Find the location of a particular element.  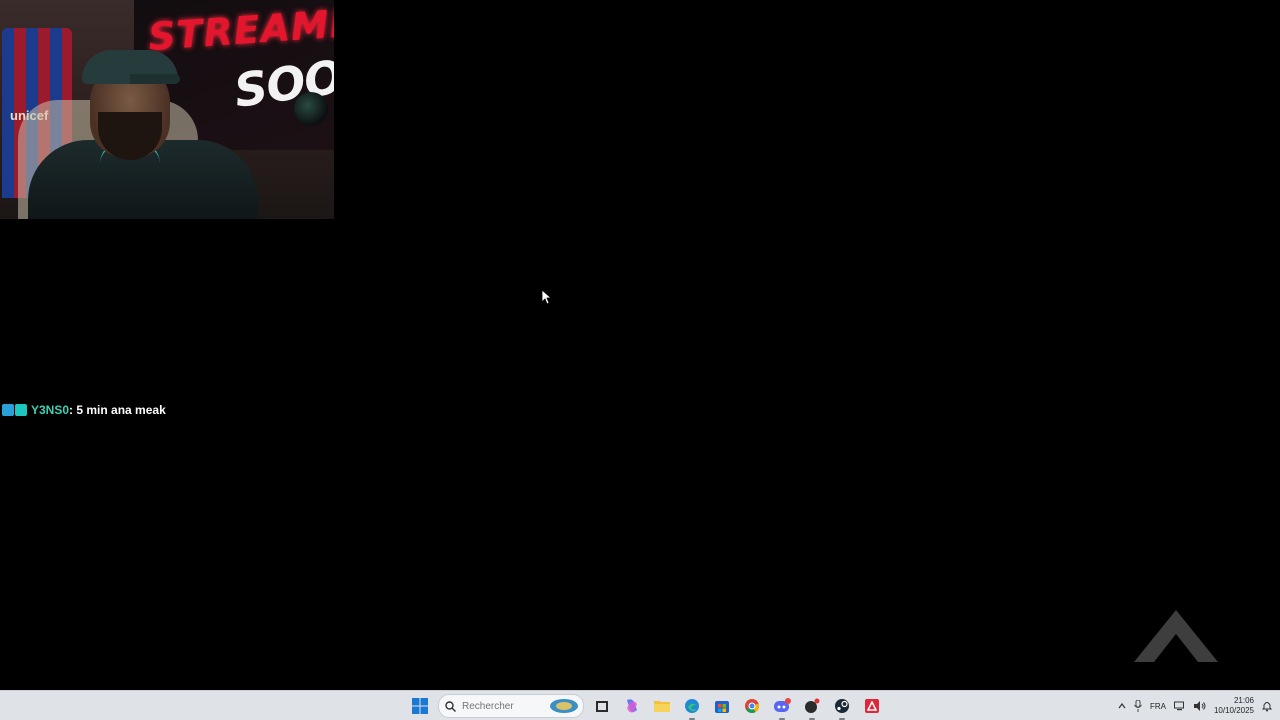

search-box is located at coordinates (511, 706).